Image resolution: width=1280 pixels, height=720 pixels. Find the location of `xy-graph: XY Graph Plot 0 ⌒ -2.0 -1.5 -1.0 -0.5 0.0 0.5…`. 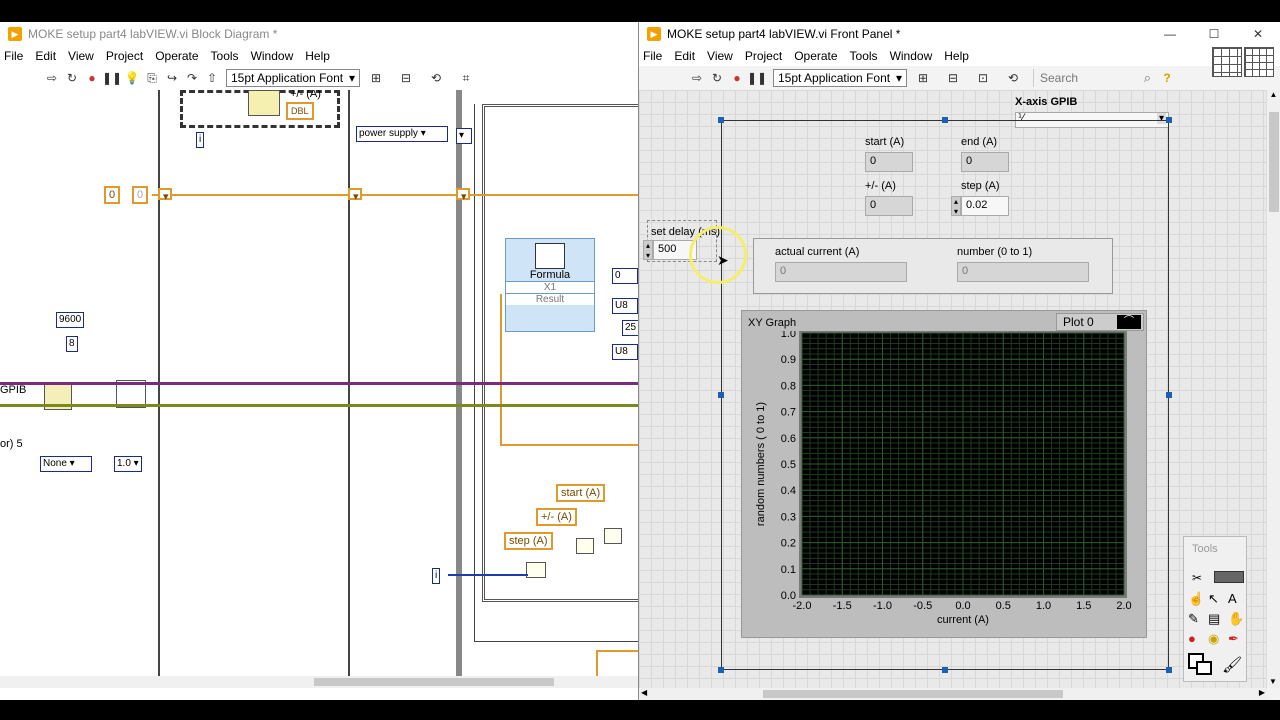

xy-graph: XY Graph Plot 0 ⌒ -2.0 -1.5 -1.0 -0.5 0.0 0.5… is located at coordinates (944, 474).